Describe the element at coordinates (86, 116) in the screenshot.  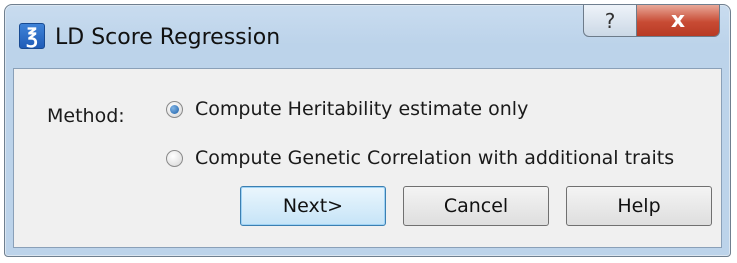
I see `method-label: Method:` at that location.